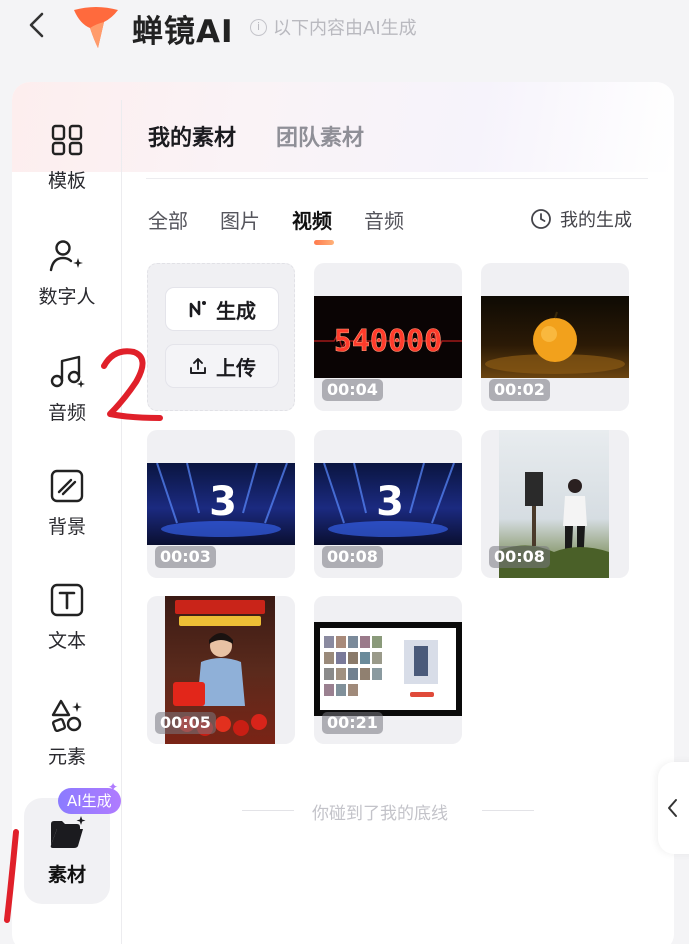  I want to click on upload-button: 上传, so click(222, 366).